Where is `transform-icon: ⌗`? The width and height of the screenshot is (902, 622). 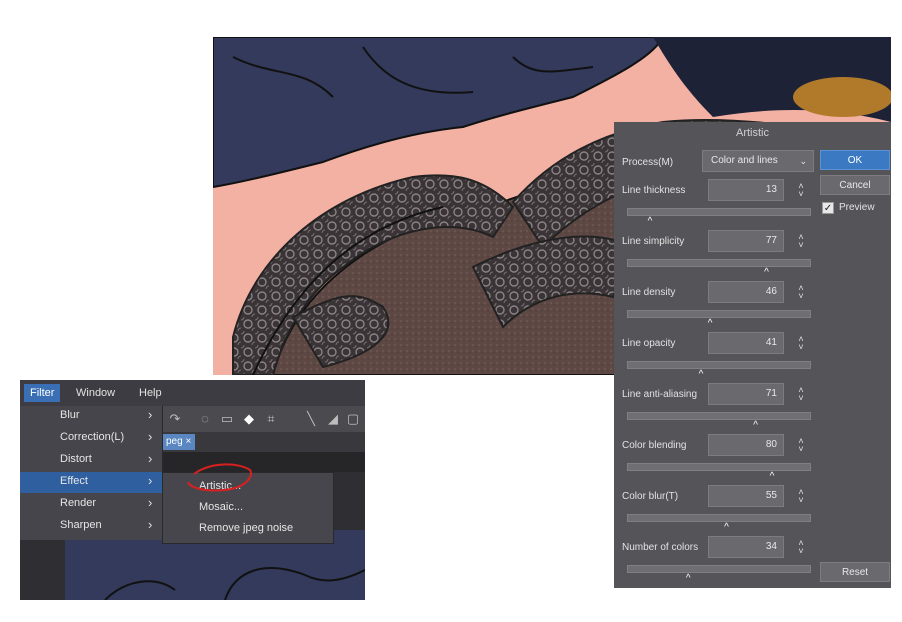 transform-icon: ⌗ is located at coordinates (271, 419).